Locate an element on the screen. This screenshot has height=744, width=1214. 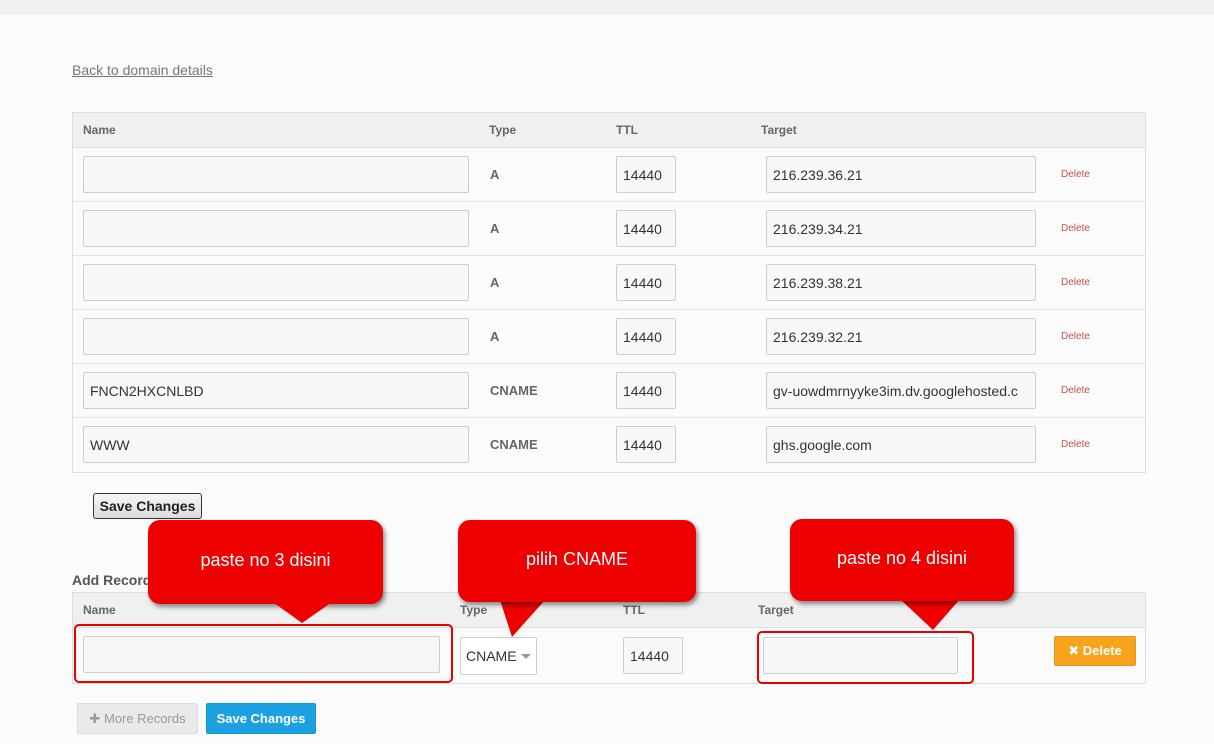
callout-pilih-cname: pilih CNAME is located at coordinates (577, 561).